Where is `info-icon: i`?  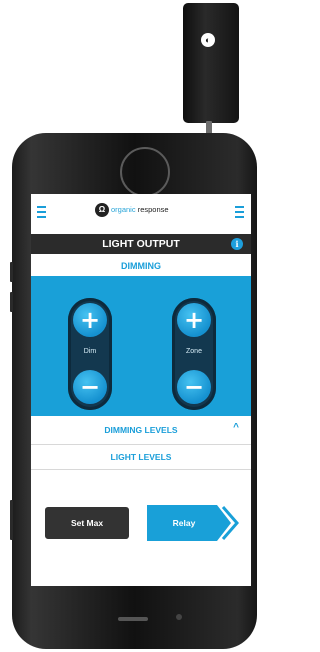
info-icon: i is located at coordinates (237, 244).